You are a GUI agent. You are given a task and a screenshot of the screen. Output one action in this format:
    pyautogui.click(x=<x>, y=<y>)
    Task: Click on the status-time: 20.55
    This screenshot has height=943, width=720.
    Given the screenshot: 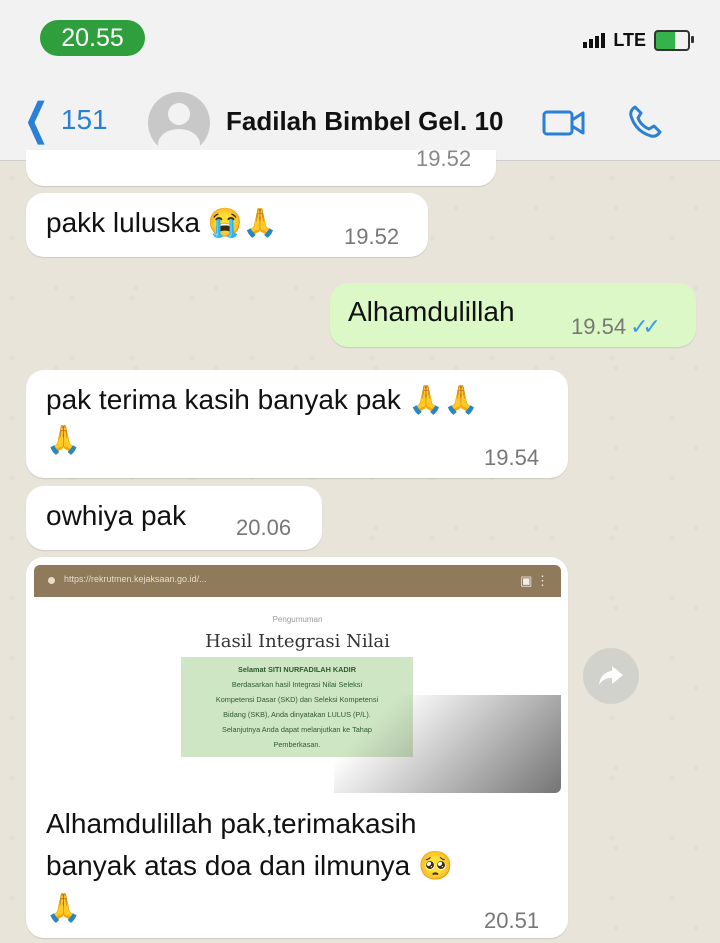 What is the action you would take?
    pyautogui.click(x=92, y=38)
    